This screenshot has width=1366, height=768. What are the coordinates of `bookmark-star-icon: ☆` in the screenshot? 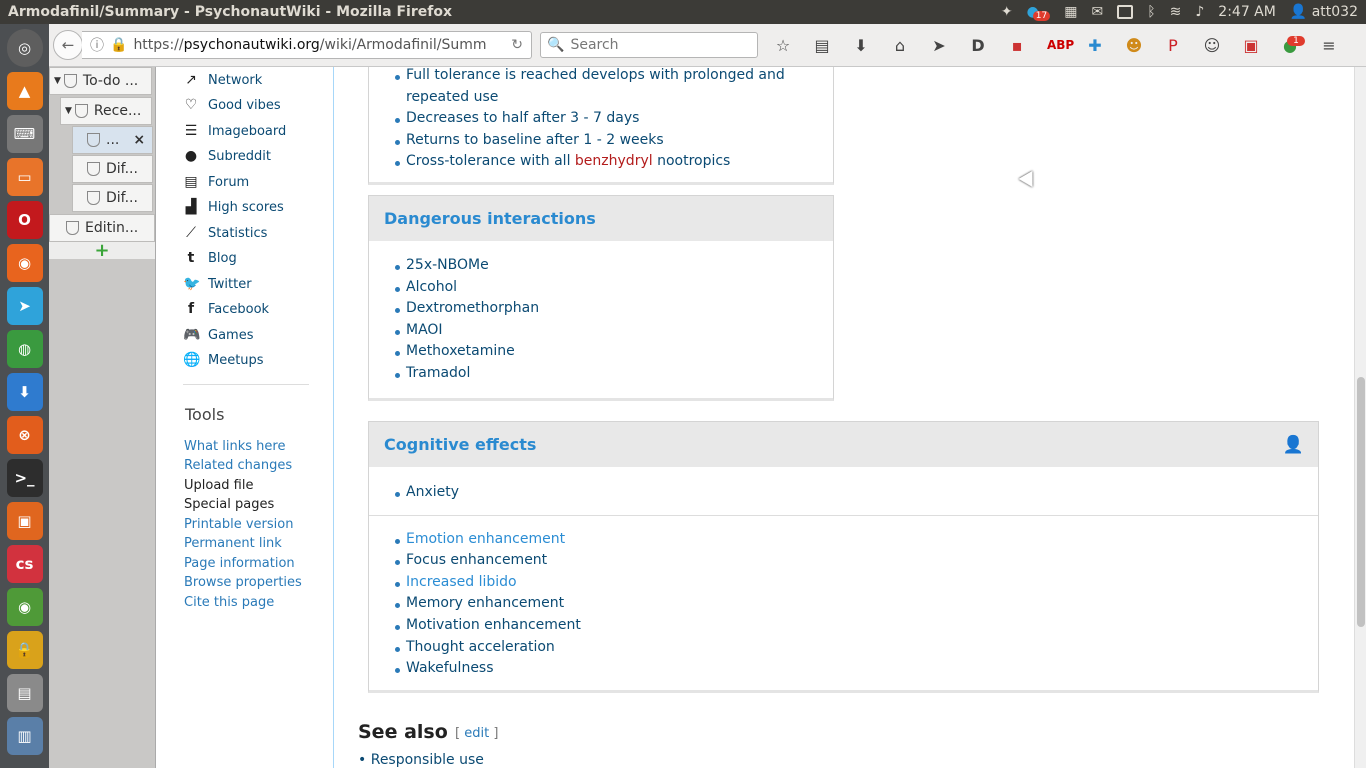 It's located at (783, 45).